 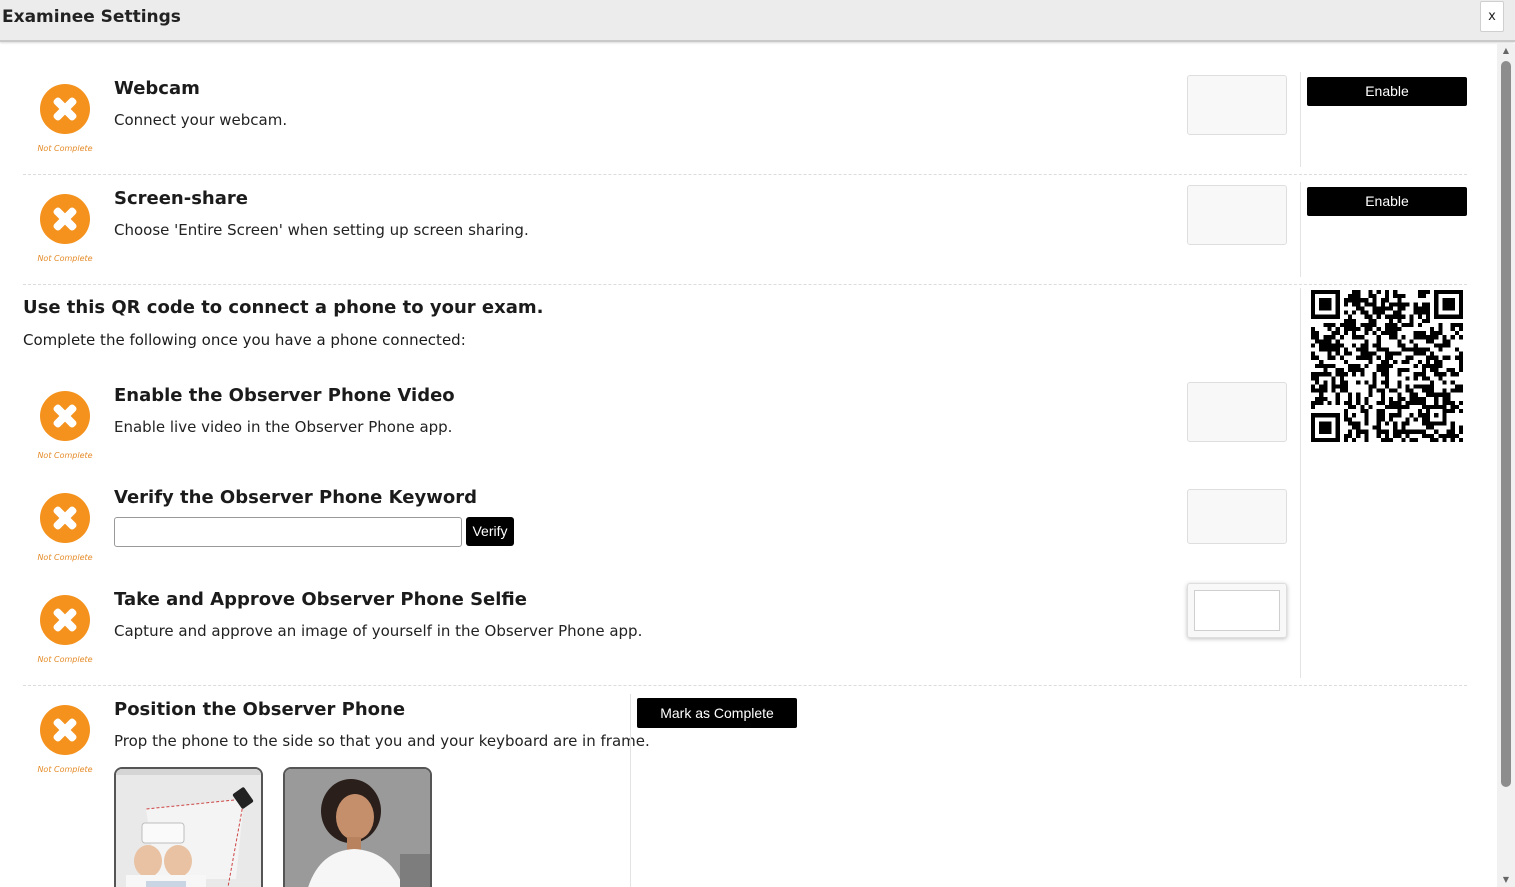 I want to click on screenshare-enable-button: Enable, so click(x=1387, y=201).